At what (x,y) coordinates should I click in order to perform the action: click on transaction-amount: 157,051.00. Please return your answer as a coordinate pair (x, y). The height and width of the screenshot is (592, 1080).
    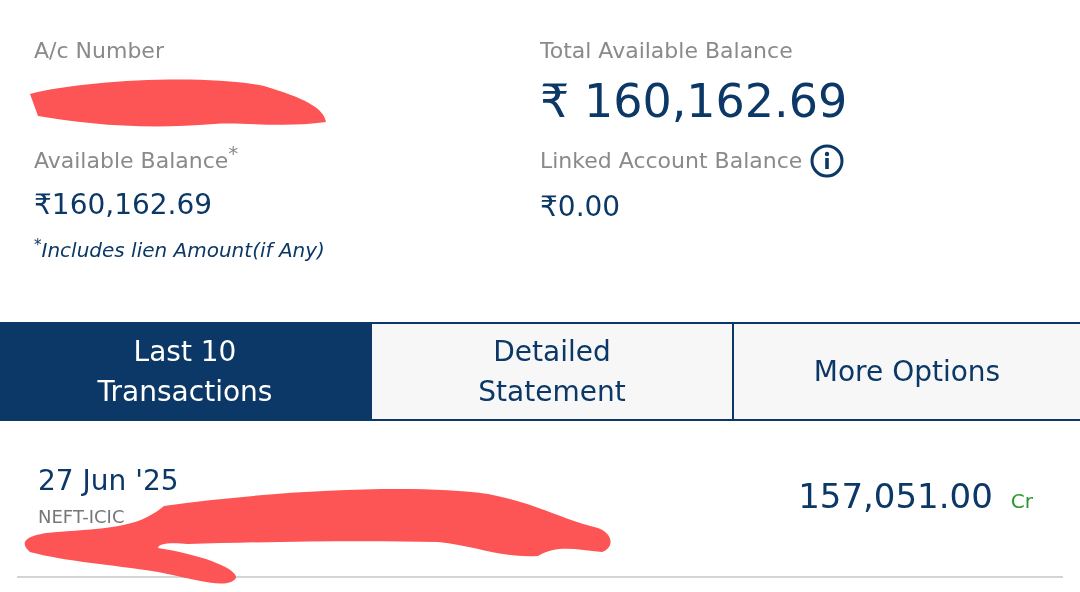
    Looking at the image, I should click on (895, 496).